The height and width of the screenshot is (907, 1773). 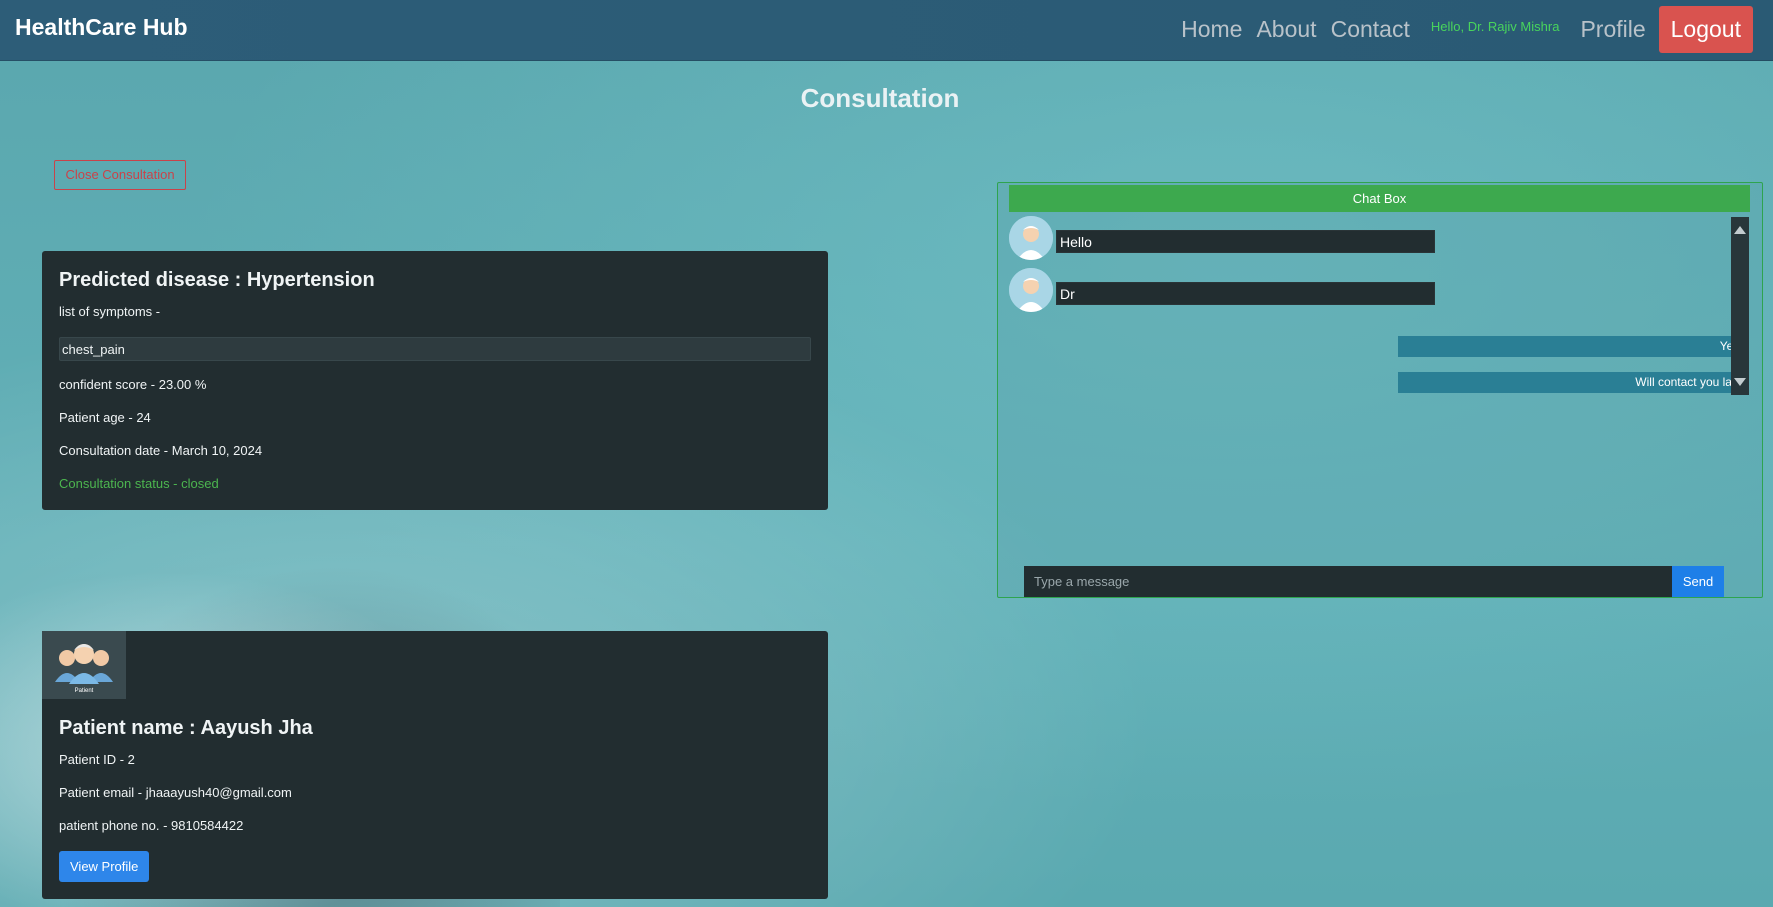 I want to click on patient-email: Patient email - jhaaayush40@gmail.com, so click(x=175, y=792).